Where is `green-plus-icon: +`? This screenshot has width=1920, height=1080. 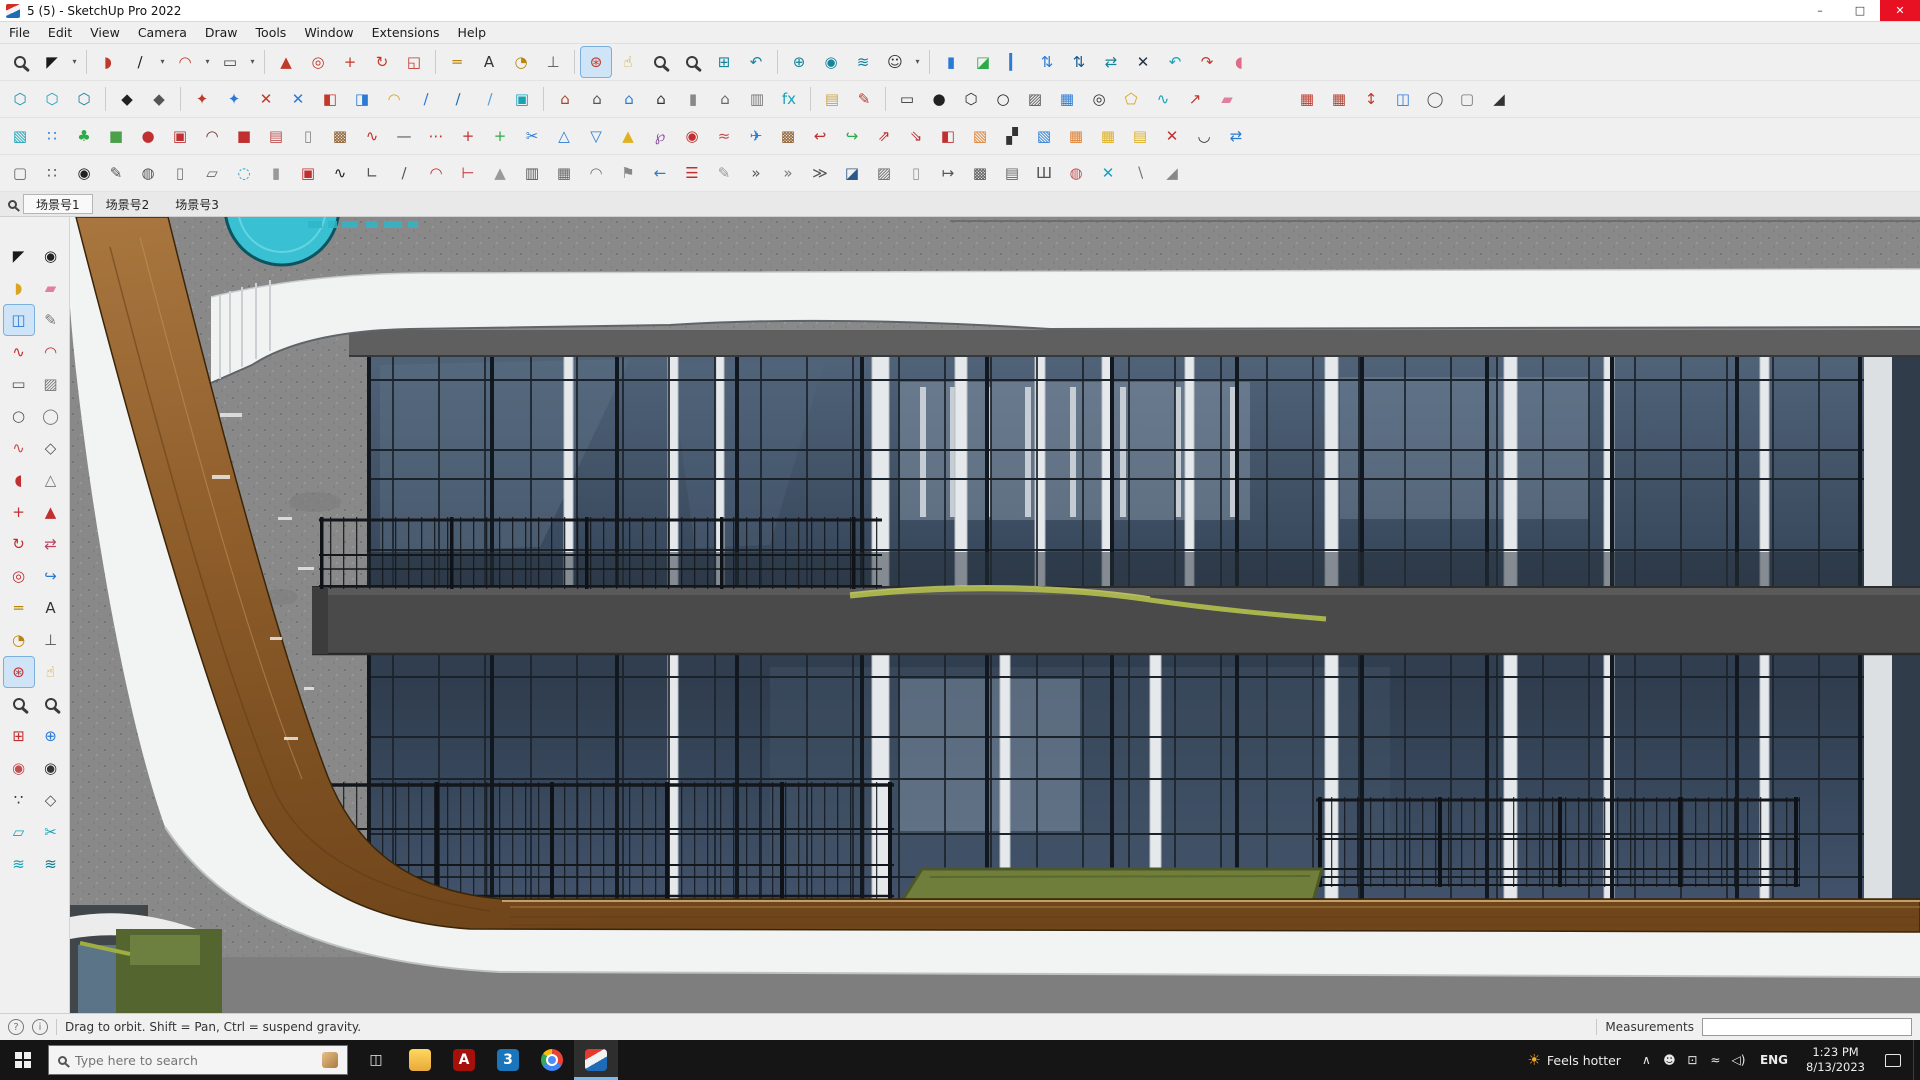 green-plus-icon: + is located at coordinates (500, 136).